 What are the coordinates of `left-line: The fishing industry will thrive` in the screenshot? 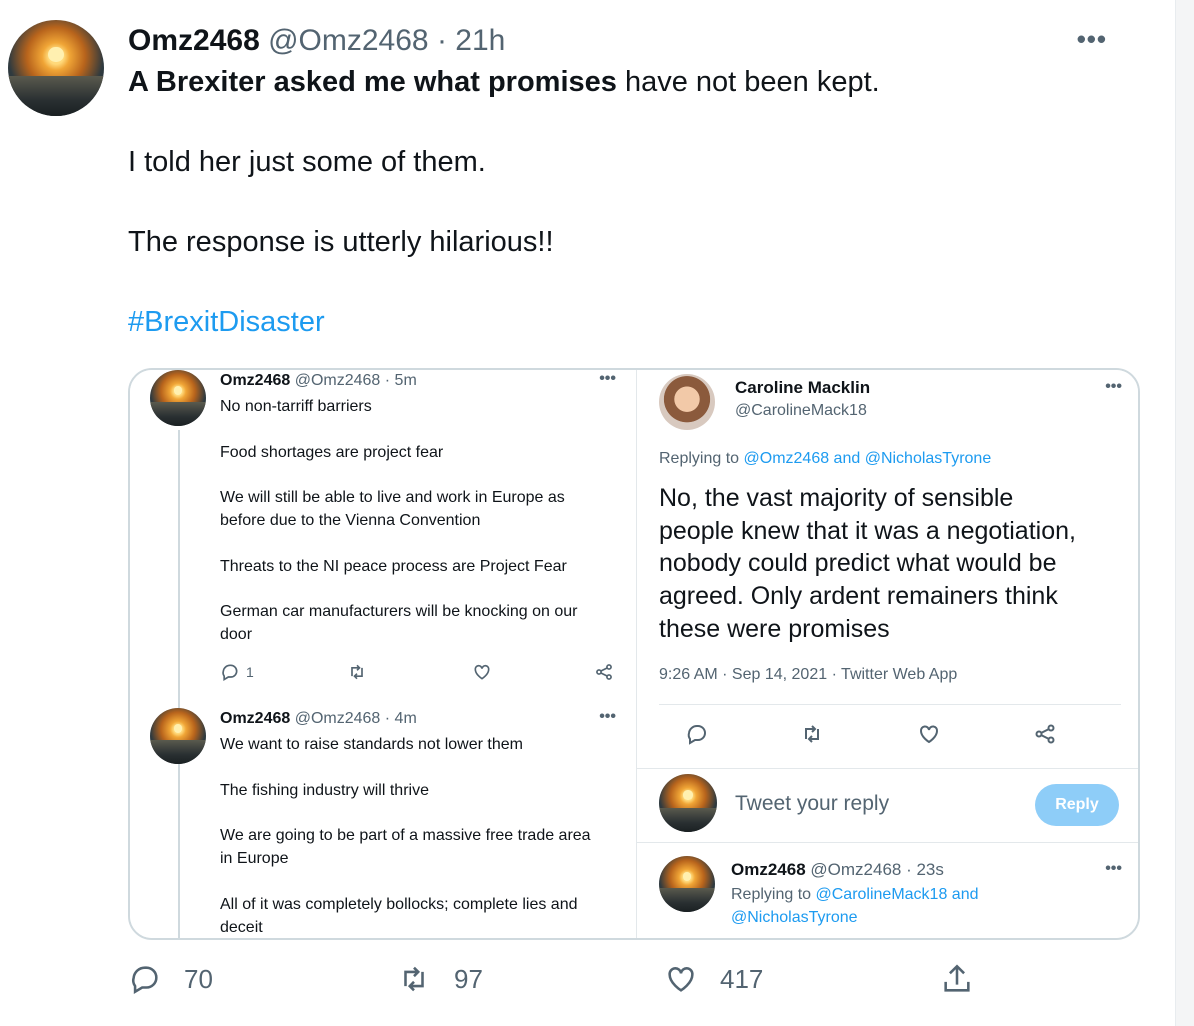 It's located at (324, 790).